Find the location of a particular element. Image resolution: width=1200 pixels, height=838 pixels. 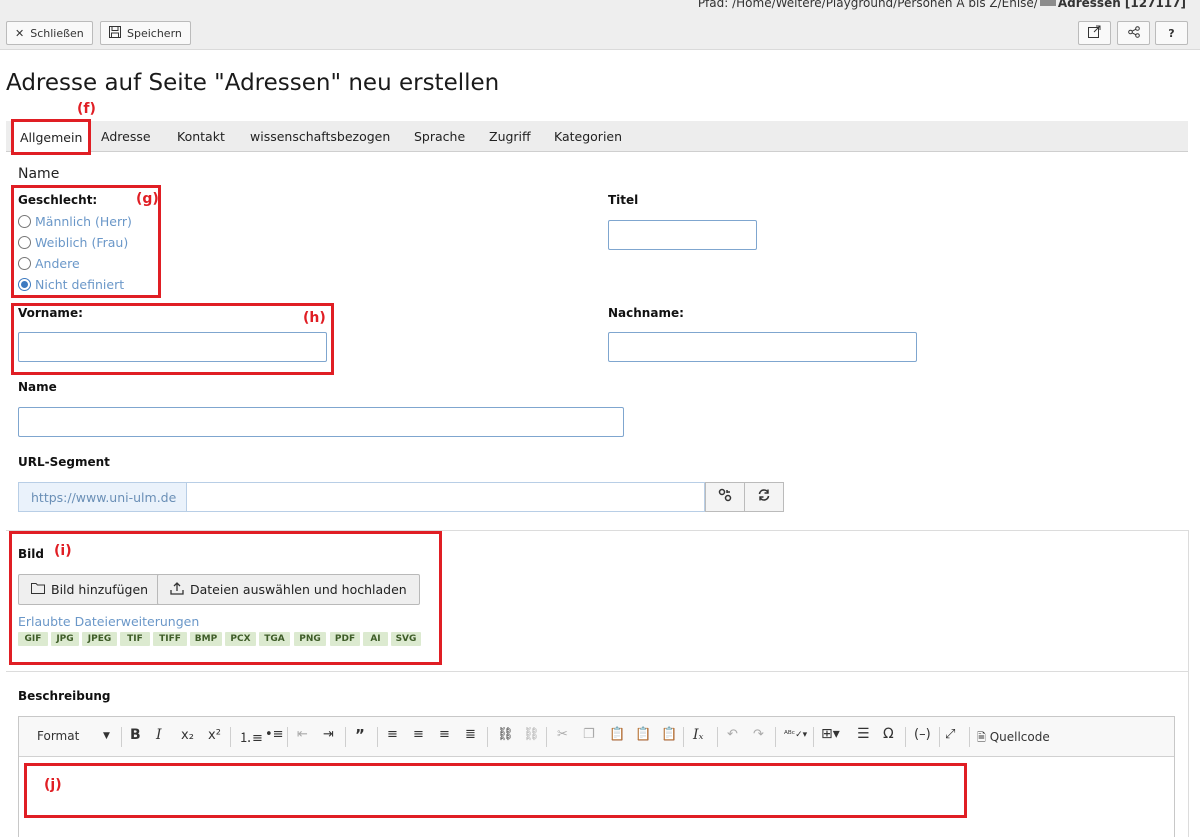

annotation-box-h is located at coordinates (172, 339).